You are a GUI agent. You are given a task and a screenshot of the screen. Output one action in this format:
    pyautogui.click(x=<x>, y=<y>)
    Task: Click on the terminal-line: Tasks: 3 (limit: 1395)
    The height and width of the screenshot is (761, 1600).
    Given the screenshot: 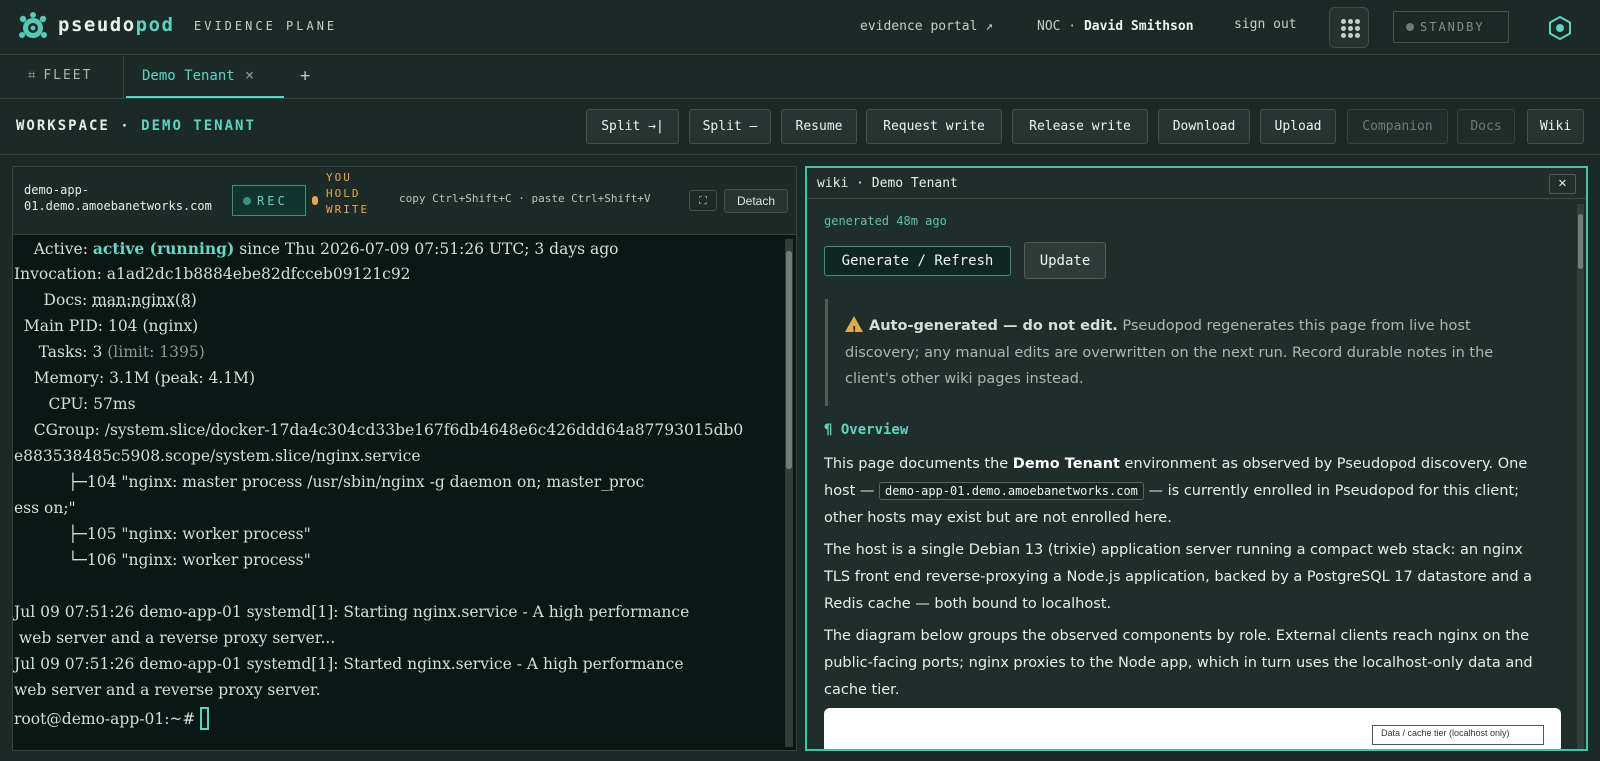 What is the action you would take?
    pyautogui.click(x=109, y=352)
    